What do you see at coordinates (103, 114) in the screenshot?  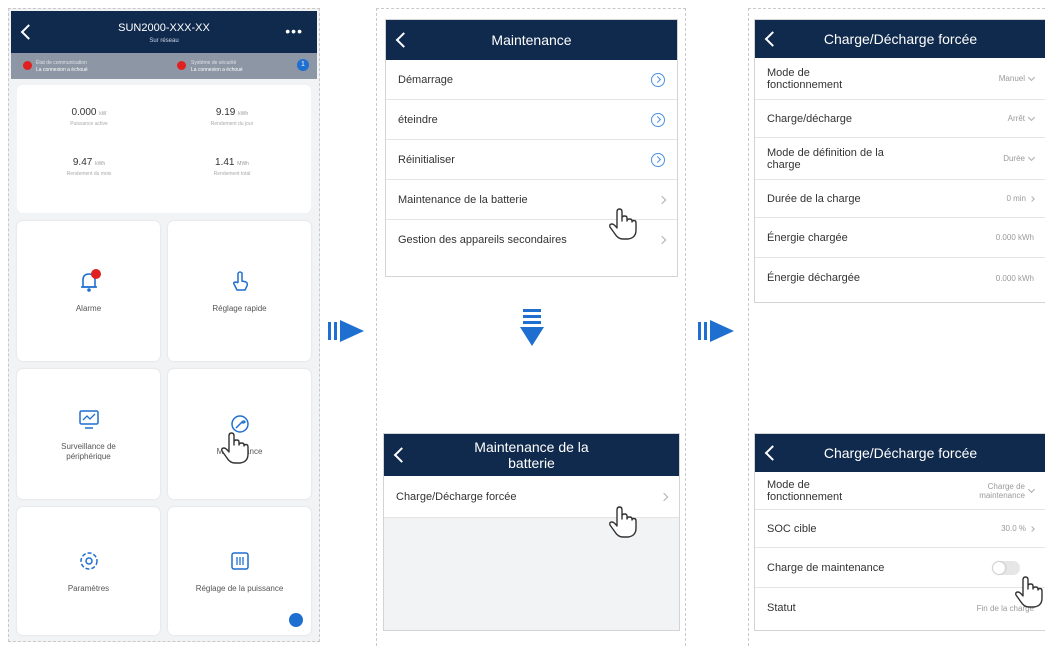 I see `stat-unit: kW` at bounding box center [103, 114].